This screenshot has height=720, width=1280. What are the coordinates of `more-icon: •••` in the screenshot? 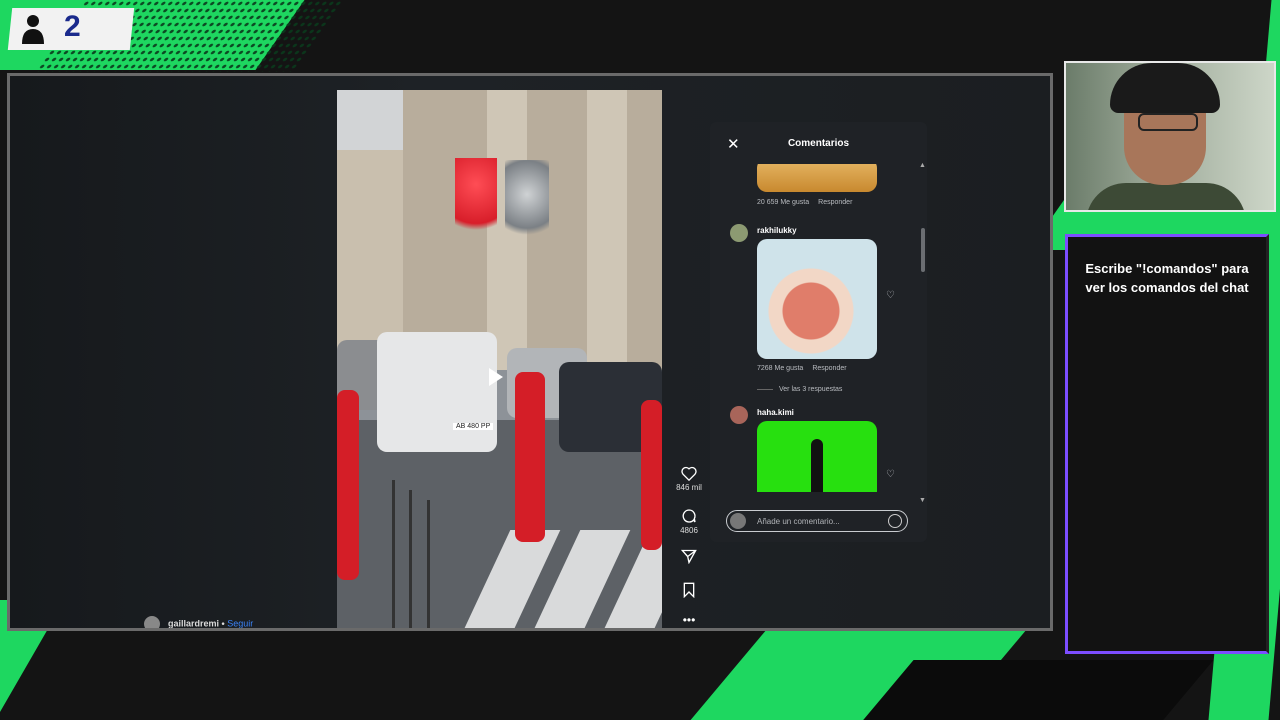 It's located at (689, 620).